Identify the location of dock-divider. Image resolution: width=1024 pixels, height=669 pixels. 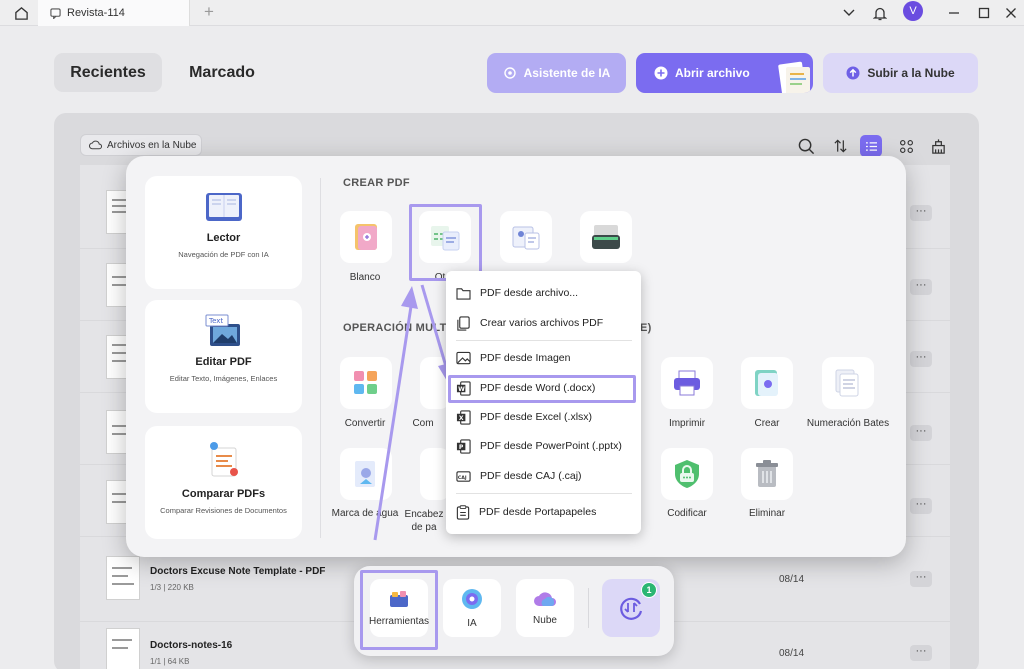
(588, 608).